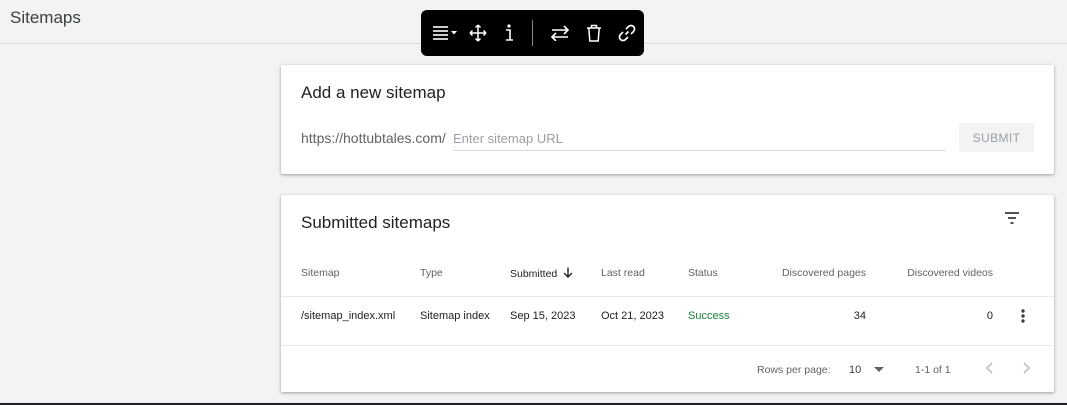 The height and width of the screenshot is (405, 1067). Describe the element at coordinates (455, 316) in the screenshot. I see `cell-type: Sitemap index` at that location.